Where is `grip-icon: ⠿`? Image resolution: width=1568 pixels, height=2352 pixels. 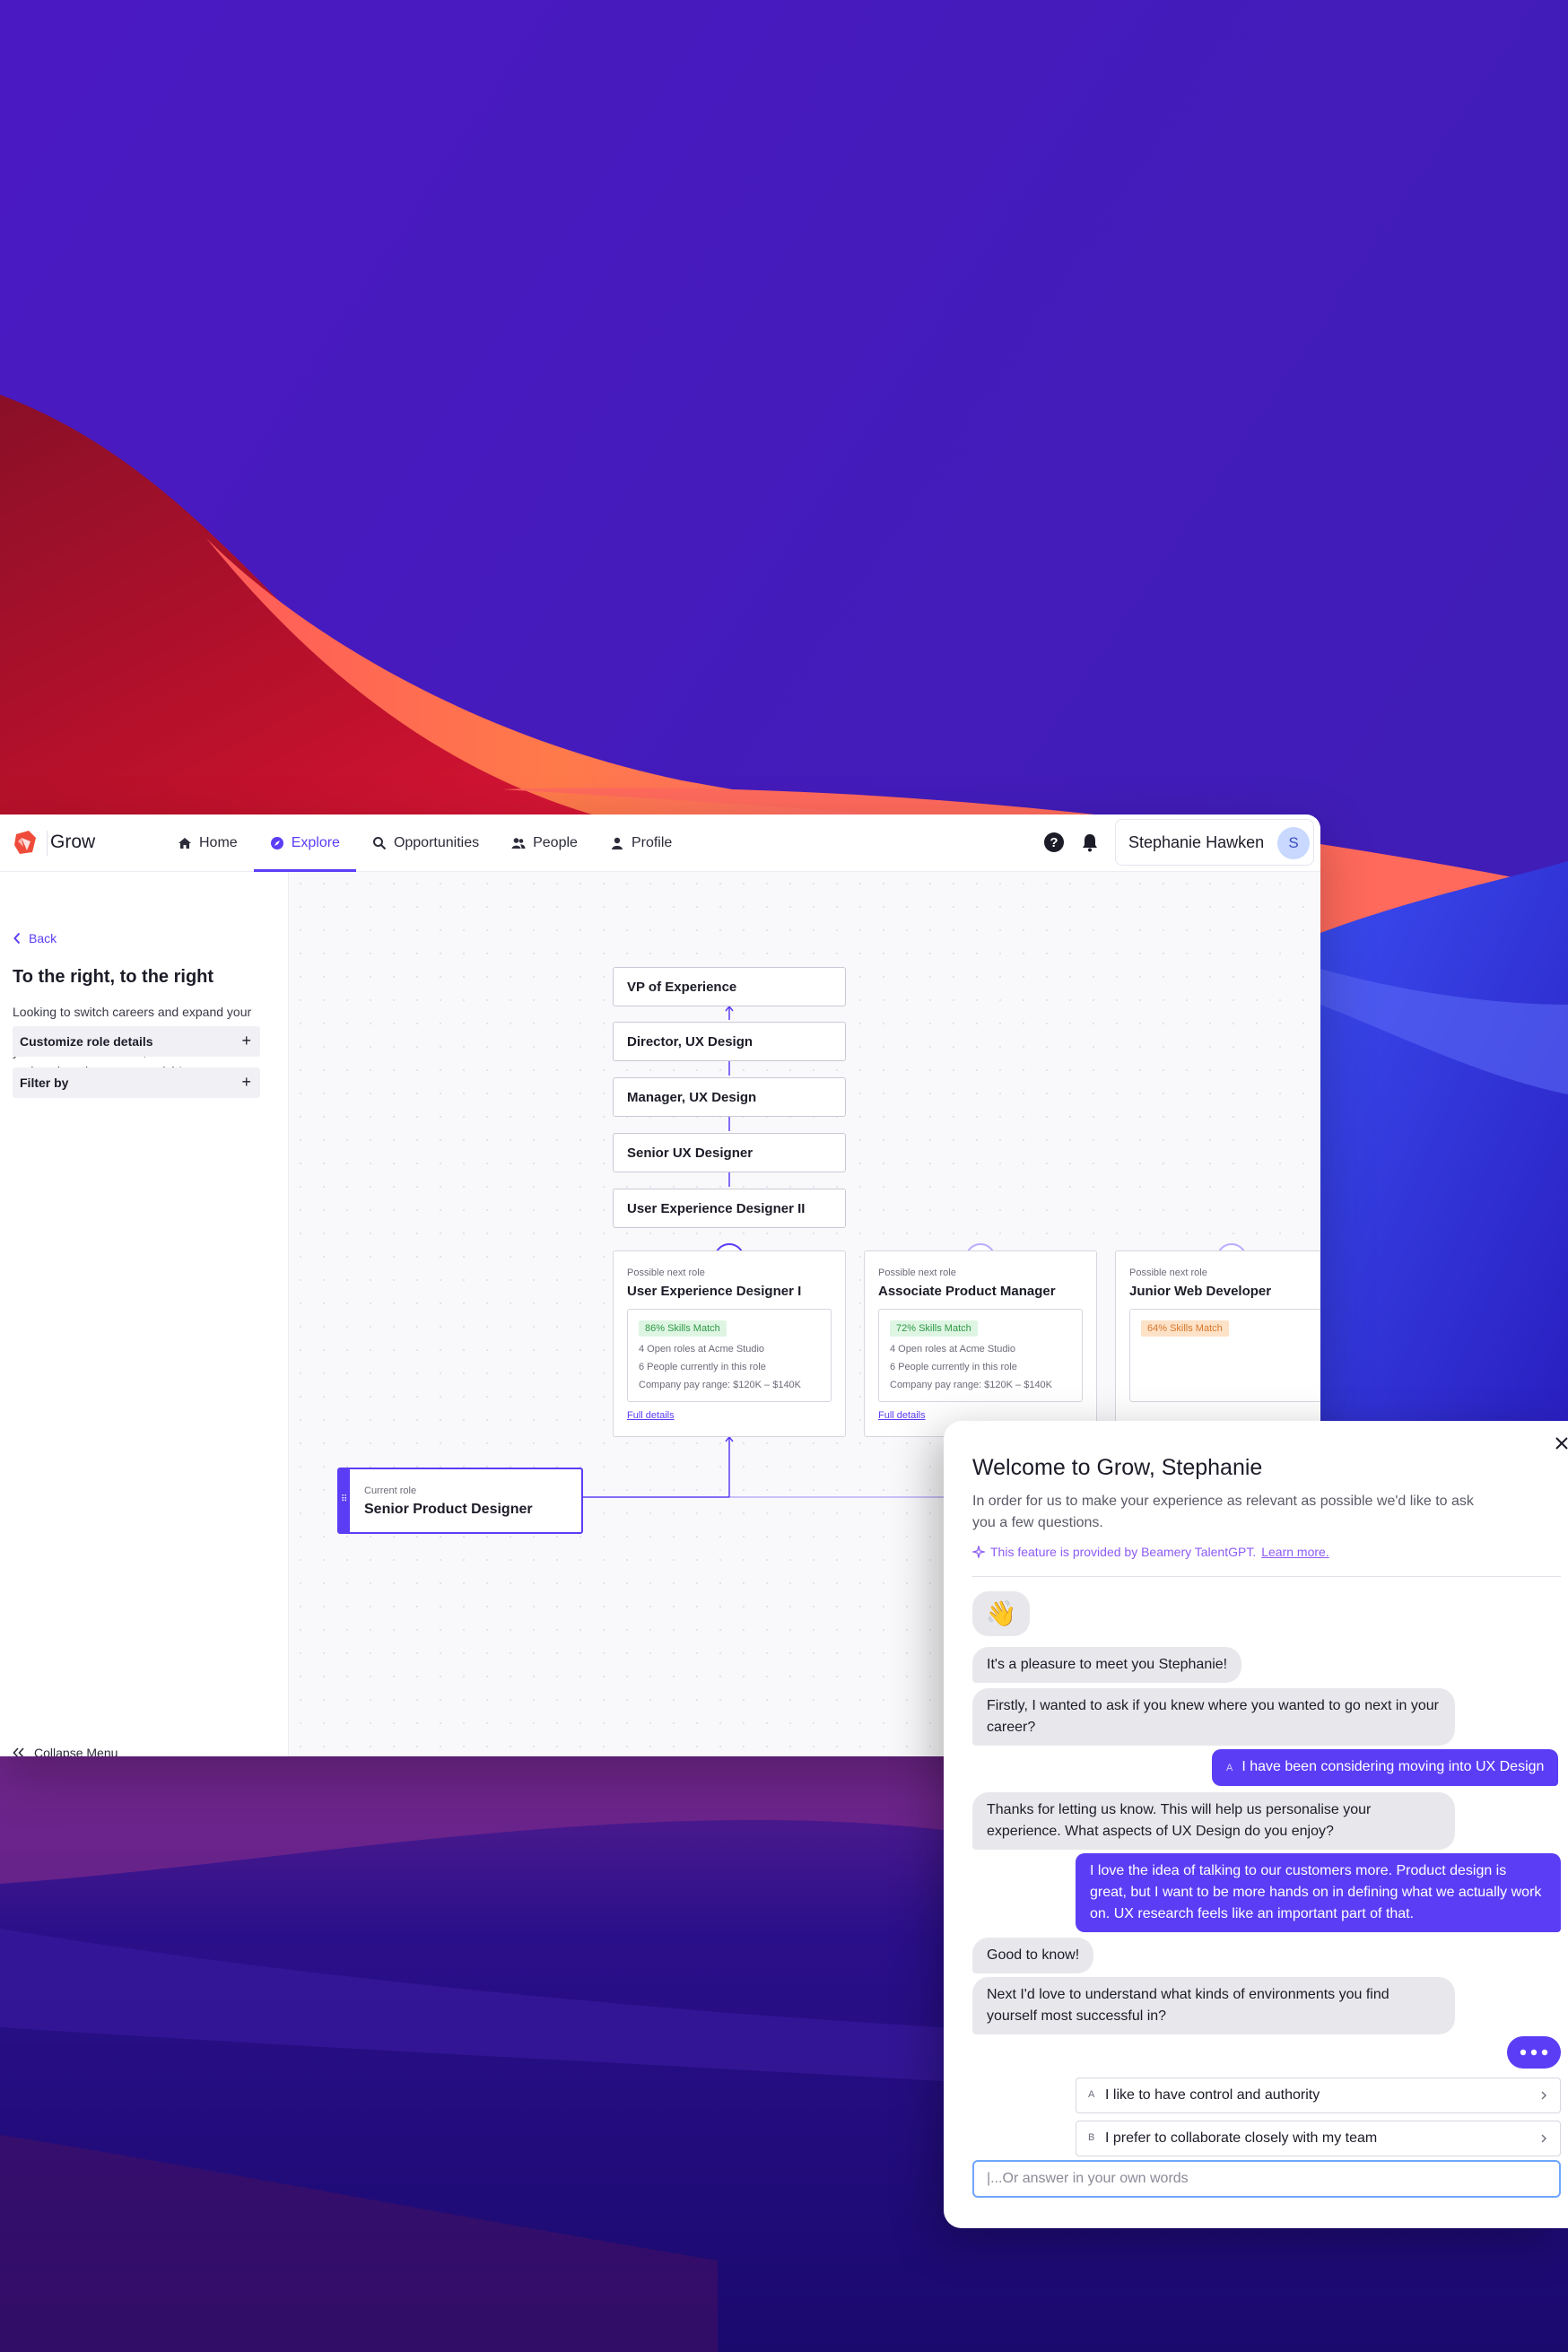
grip-icon: ⠿ is located at coordinates (344, 1499).